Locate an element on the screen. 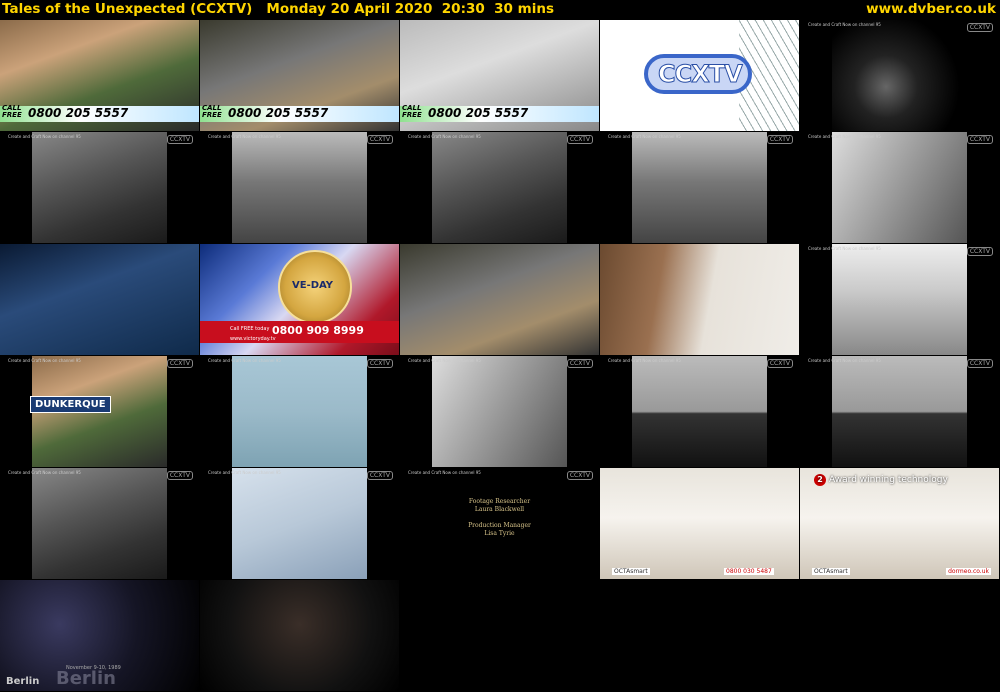 This screenshot has height=692, width=1000. caption-small: Berlin is located at coordinates (23, 681).